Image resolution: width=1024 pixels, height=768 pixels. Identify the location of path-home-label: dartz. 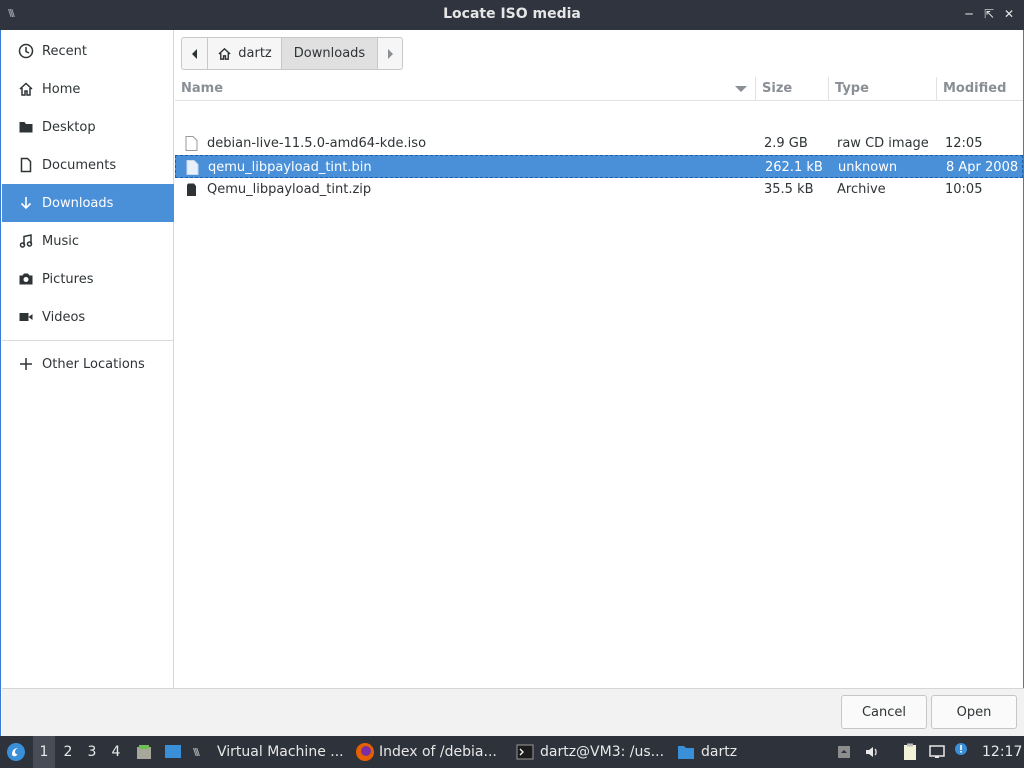
(255, 53).